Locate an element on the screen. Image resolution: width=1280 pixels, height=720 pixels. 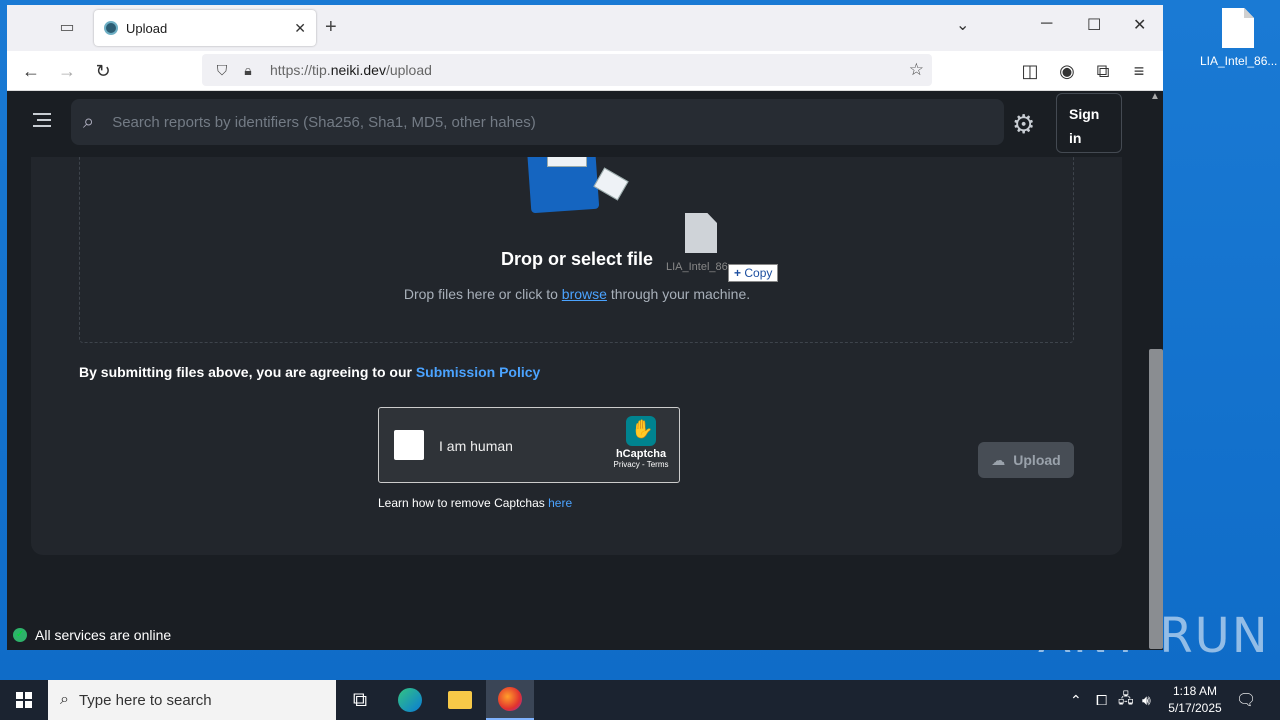
upload-button: ☁ Upload is located at coordinates (1026, 460).